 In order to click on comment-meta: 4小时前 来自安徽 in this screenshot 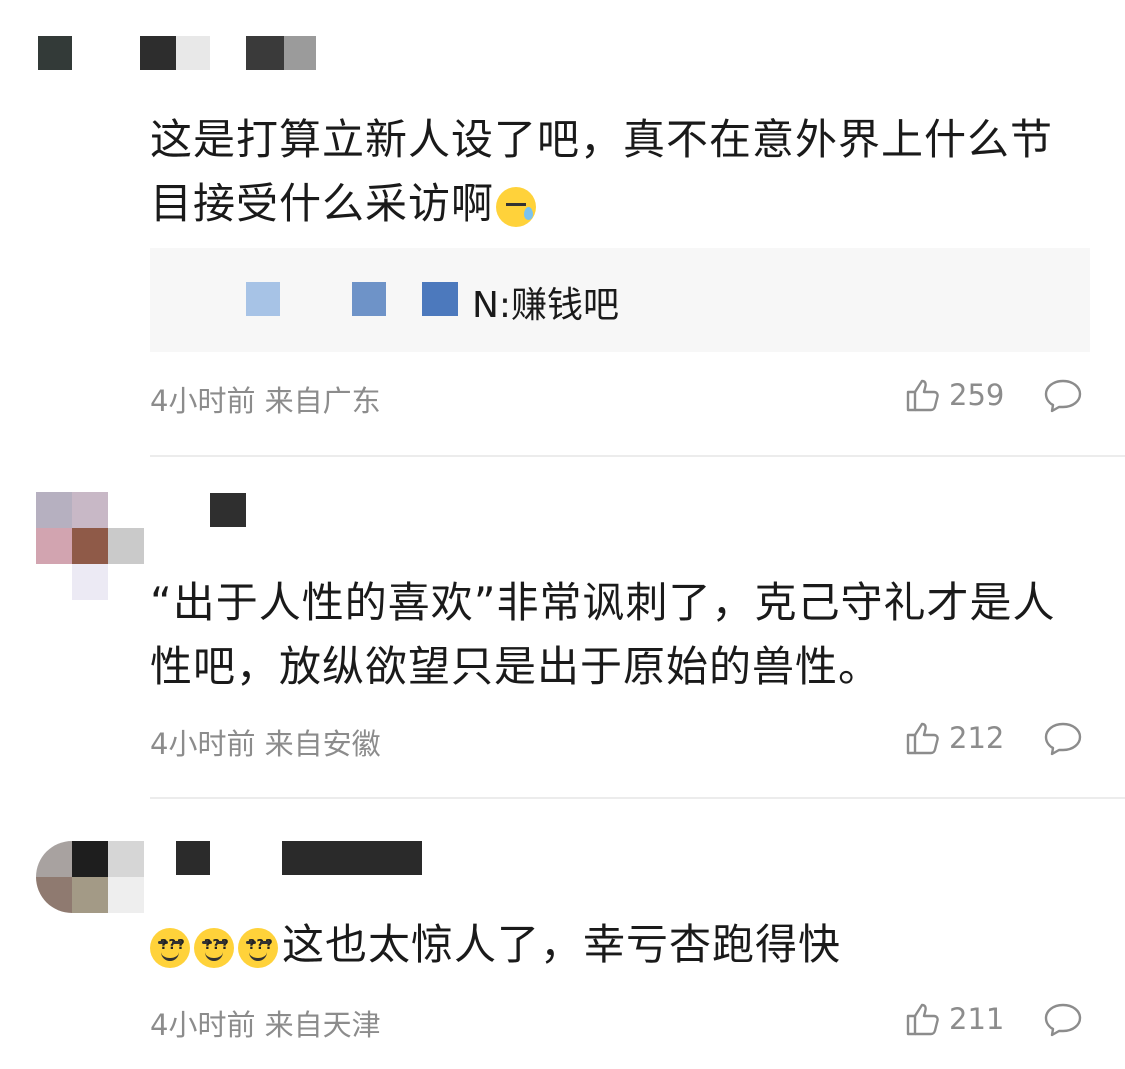, I will do `click(265, 742)`.